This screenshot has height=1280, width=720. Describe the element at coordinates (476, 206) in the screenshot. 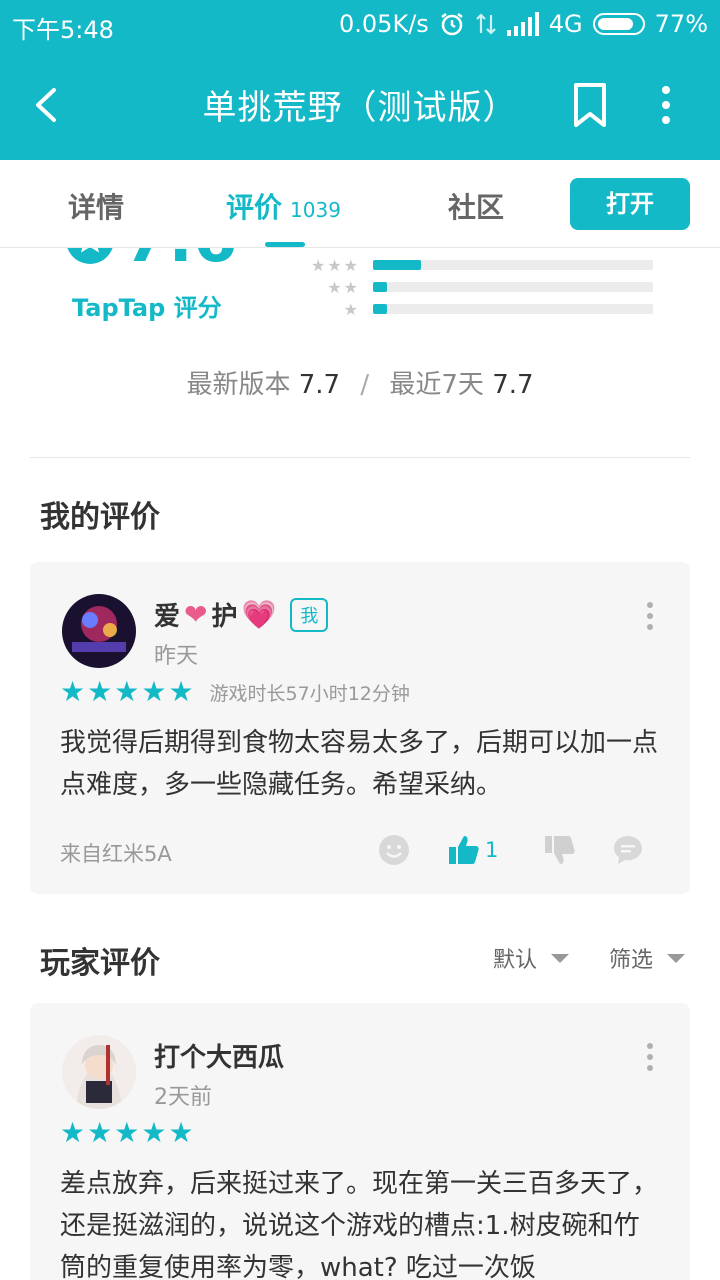

I see `tab-community: 社区` at that location.